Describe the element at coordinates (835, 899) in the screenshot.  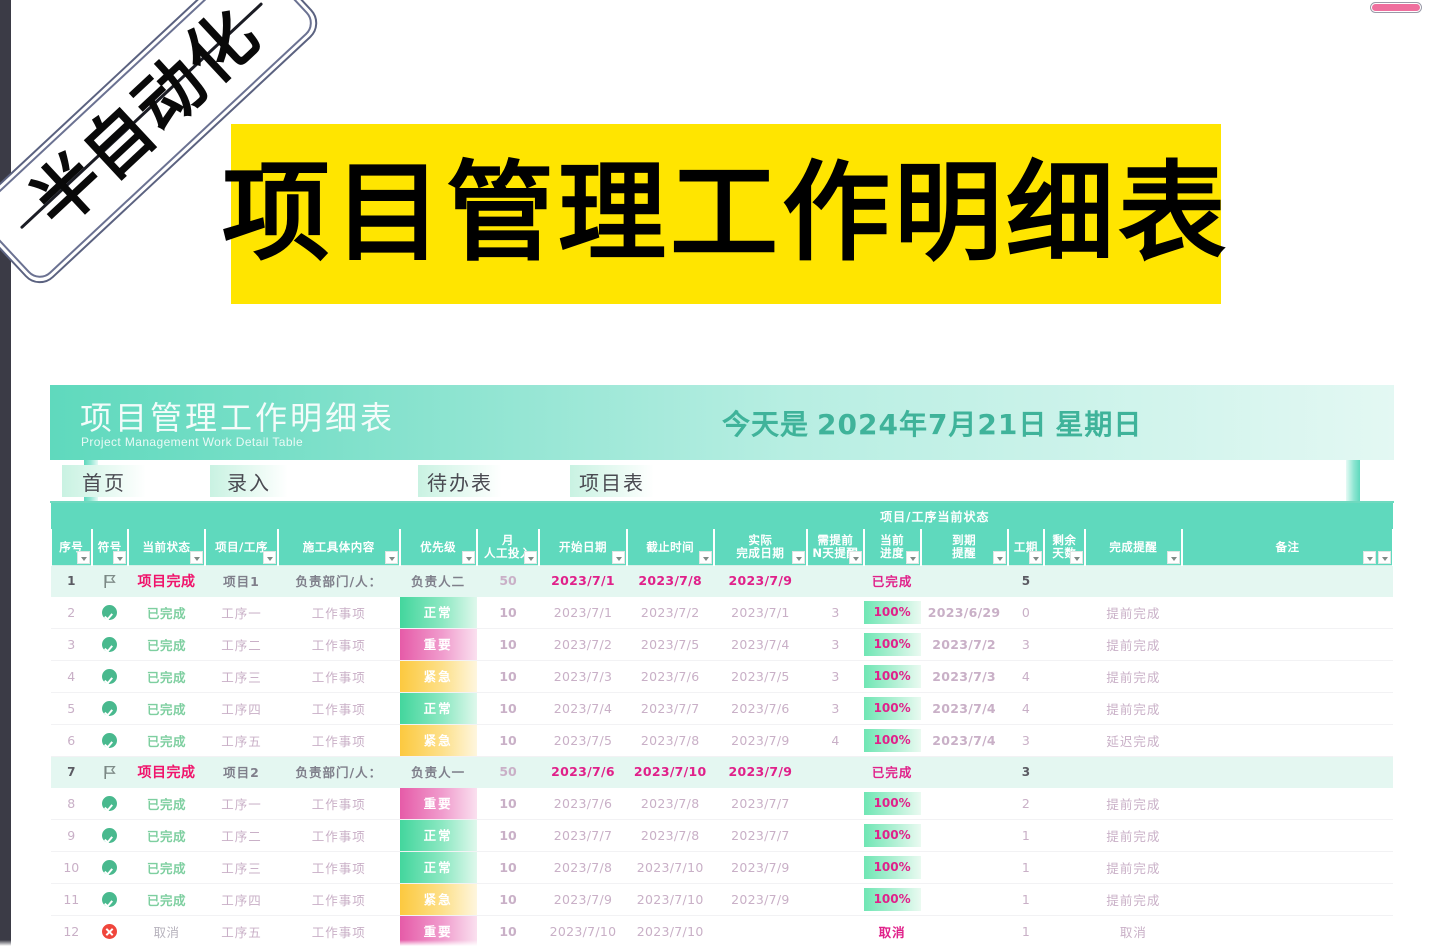
I see `cell-remind-days` at that location.